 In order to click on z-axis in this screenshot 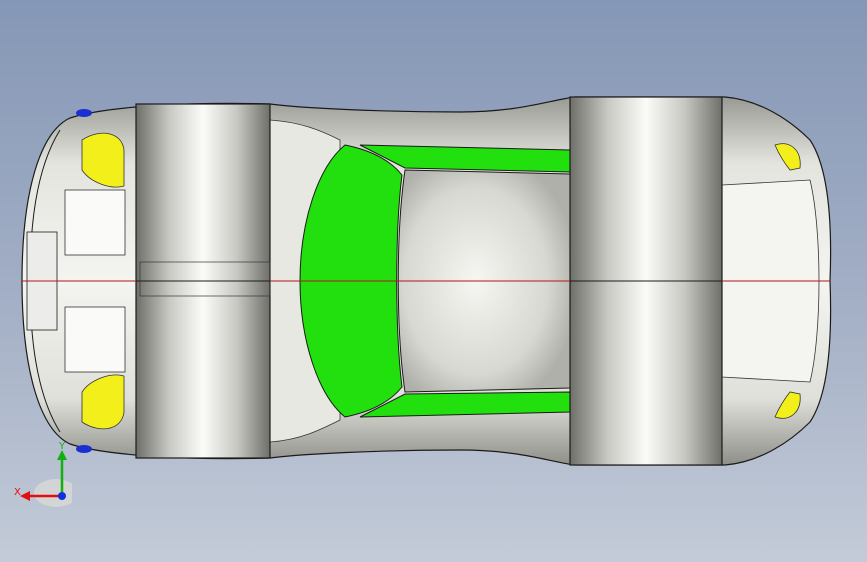, I will do `click(62, 496)`.